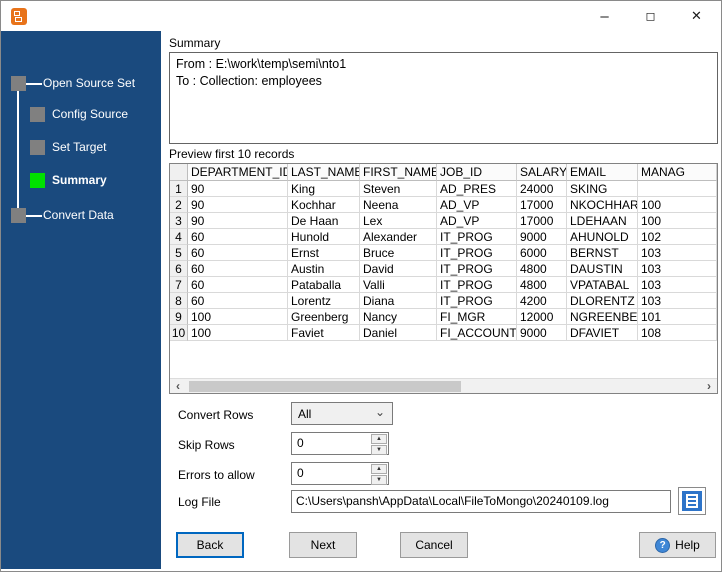 The width and height of the screenshot is (722, 572). What do you see at coordinates (434, 545) in the screenshot?
I see `cancel-button: Cancel` at bounding box center [434, 545].